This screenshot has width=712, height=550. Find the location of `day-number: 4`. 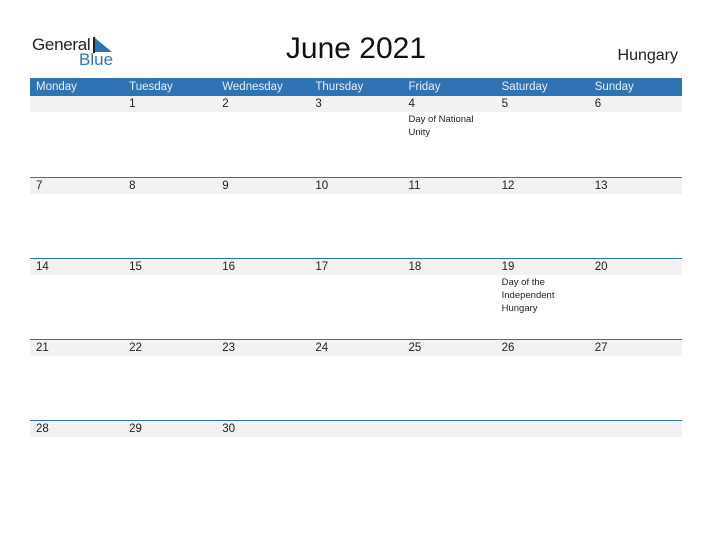

day-number: 4 is located at coordinates (411, 104).